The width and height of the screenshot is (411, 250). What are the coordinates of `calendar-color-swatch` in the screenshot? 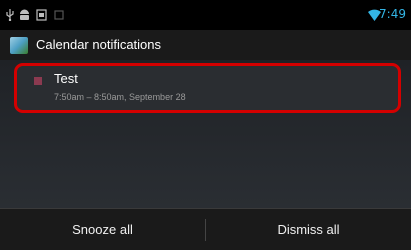 It's located at (38, 81).